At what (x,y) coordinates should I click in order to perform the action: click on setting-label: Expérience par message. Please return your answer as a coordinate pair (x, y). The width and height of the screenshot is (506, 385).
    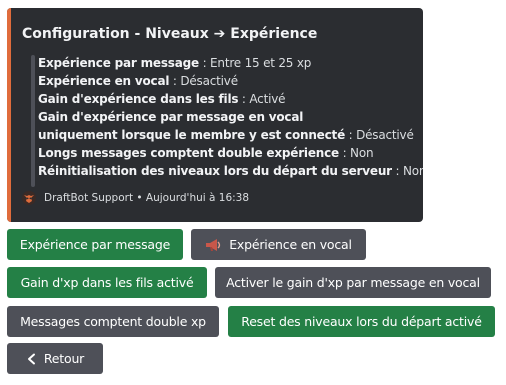
    Looking at the image, I should click on (118, 63).